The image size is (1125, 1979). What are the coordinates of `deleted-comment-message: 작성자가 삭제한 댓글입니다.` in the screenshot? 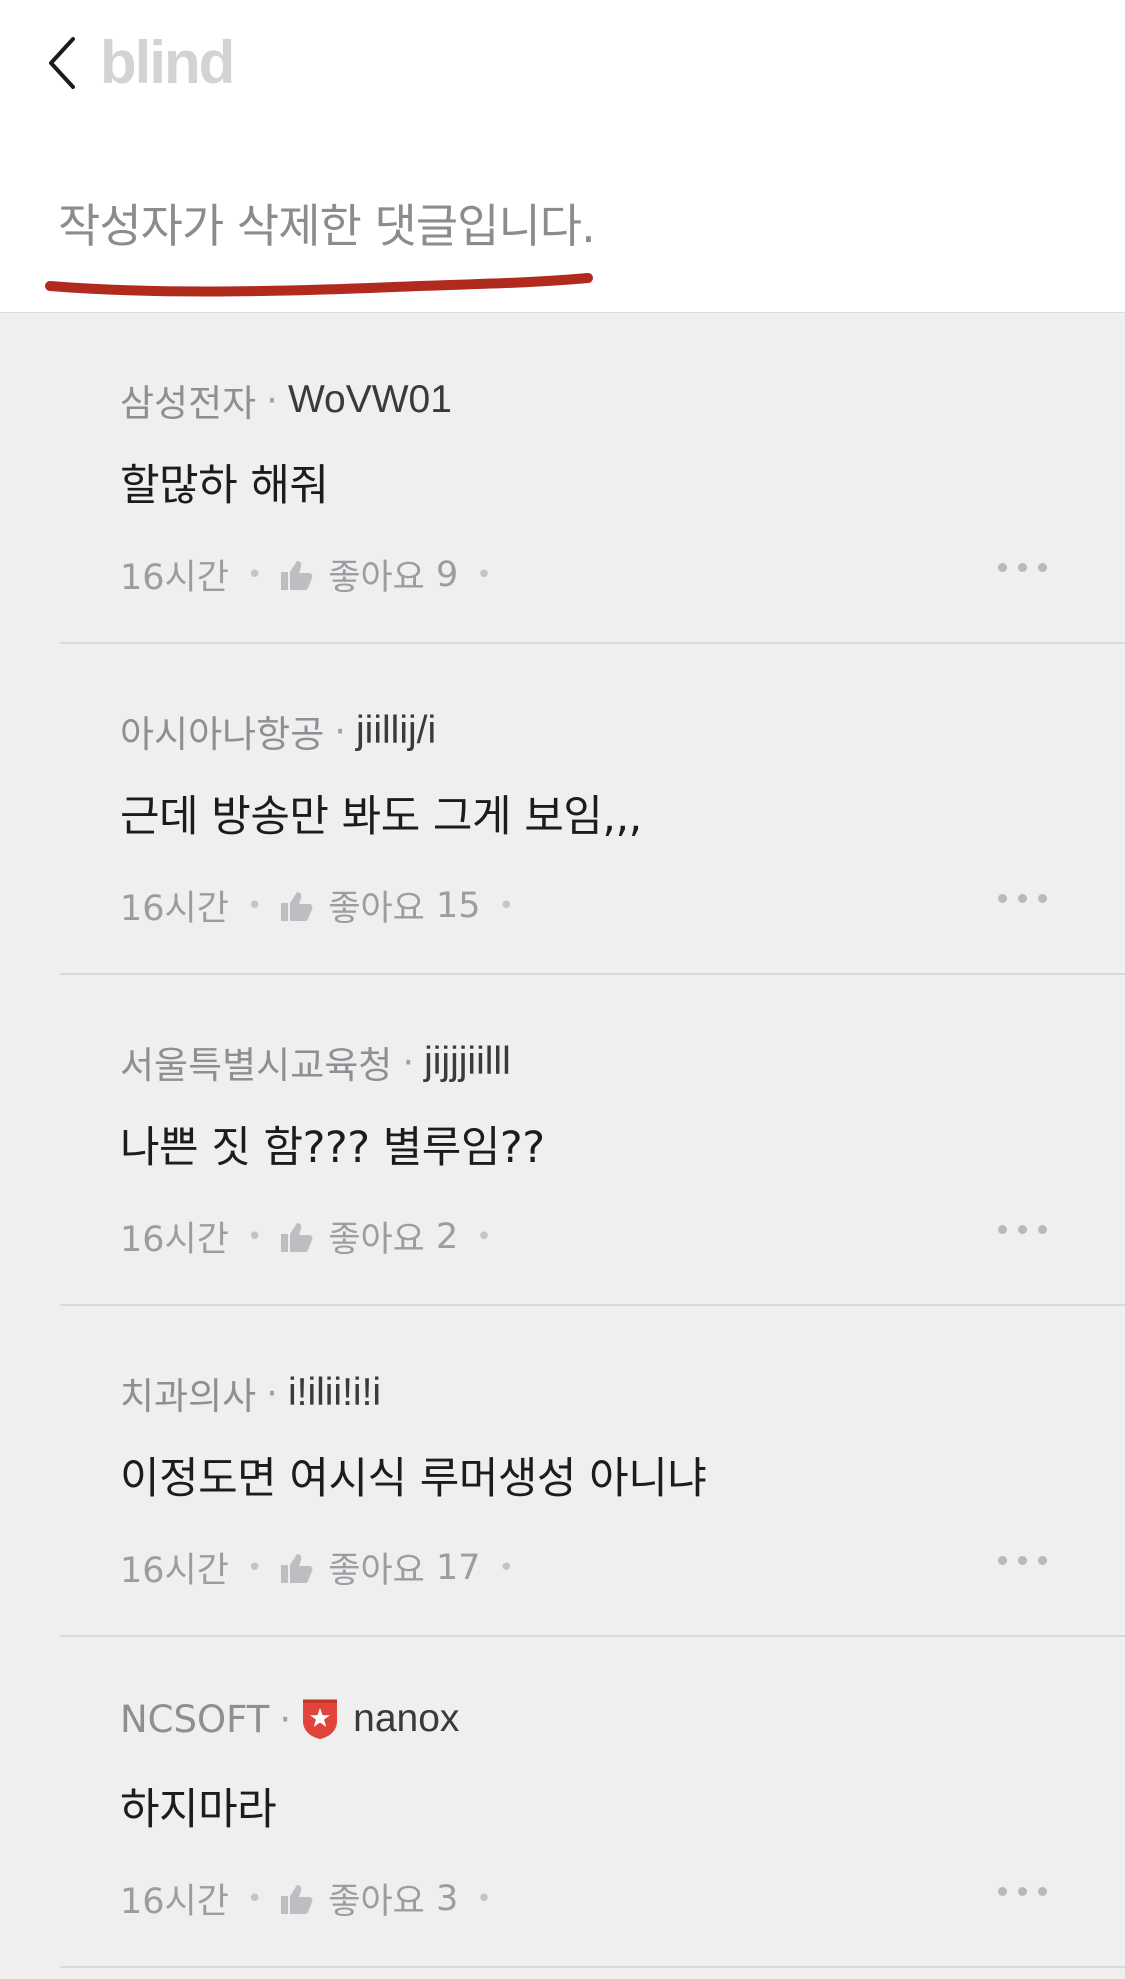 It's located at (327, 226).